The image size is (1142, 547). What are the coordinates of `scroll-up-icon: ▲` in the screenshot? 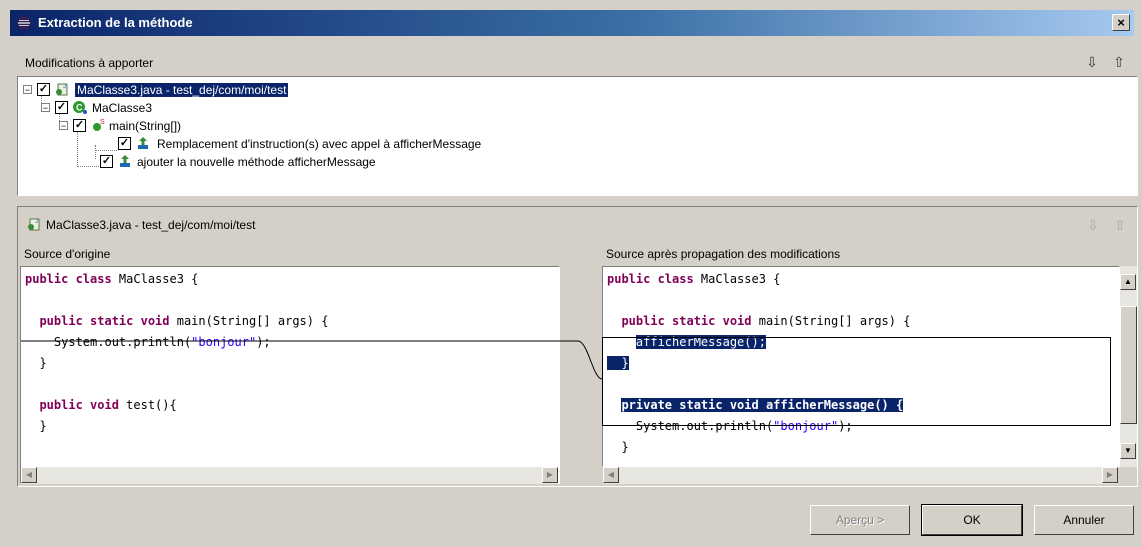 It's located at (1128, 282).